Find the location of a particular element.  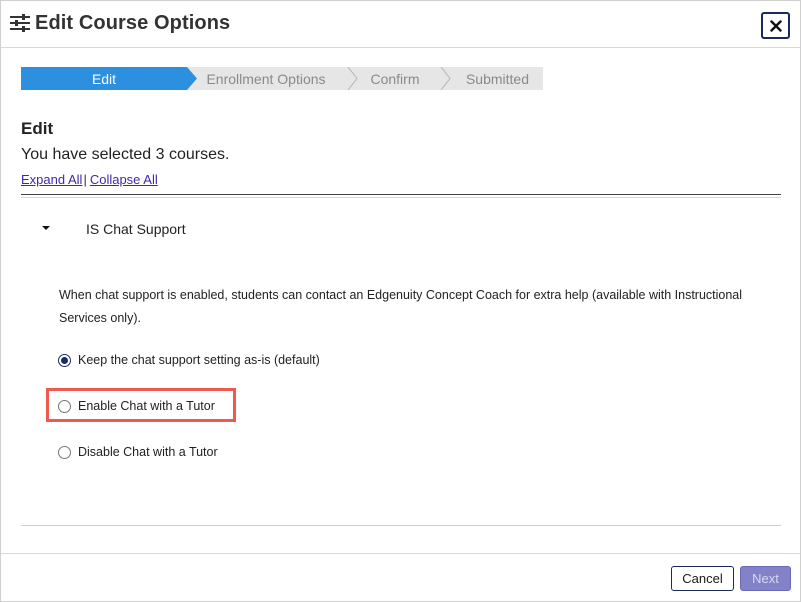

radio-keep-setting is located at coordinates (64, 360).